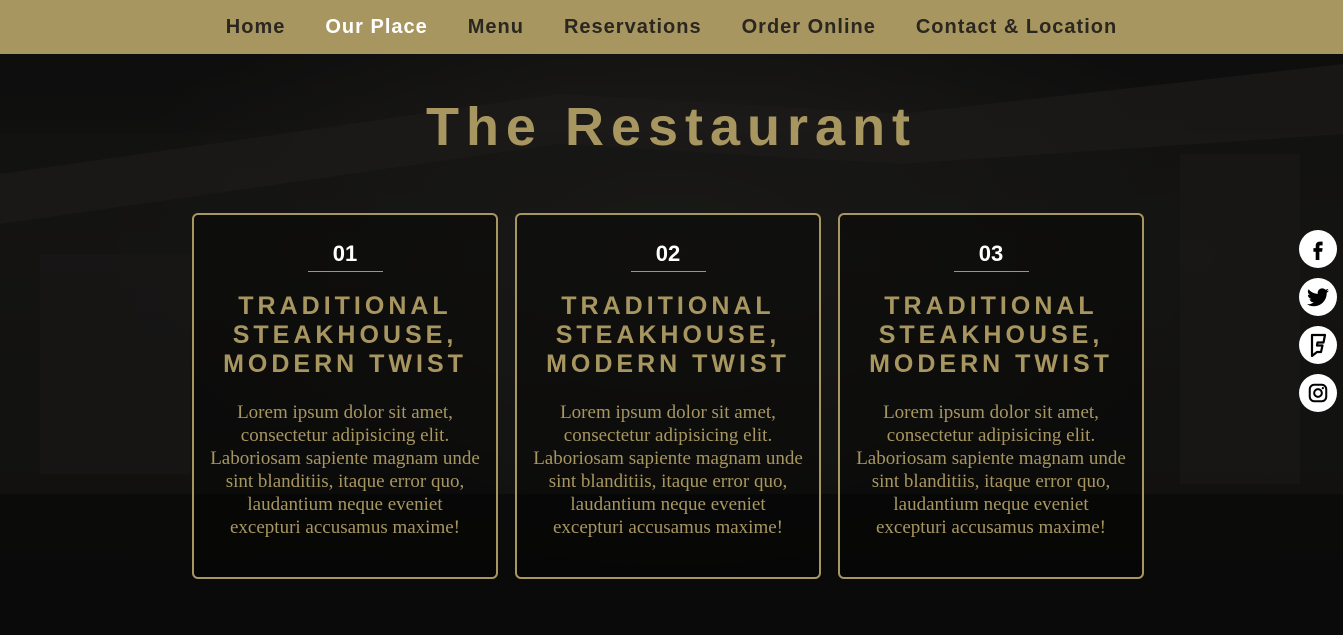  I want to click on facebook-link, so click(1318, 249).